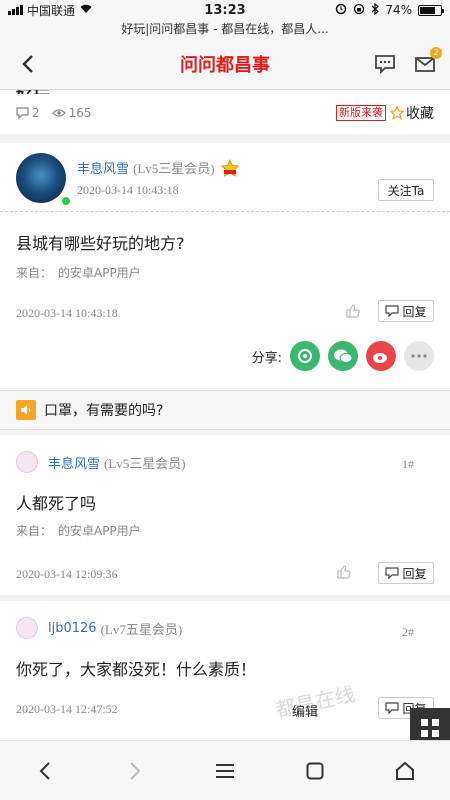  I want to click on message-button, so click(385, 64).